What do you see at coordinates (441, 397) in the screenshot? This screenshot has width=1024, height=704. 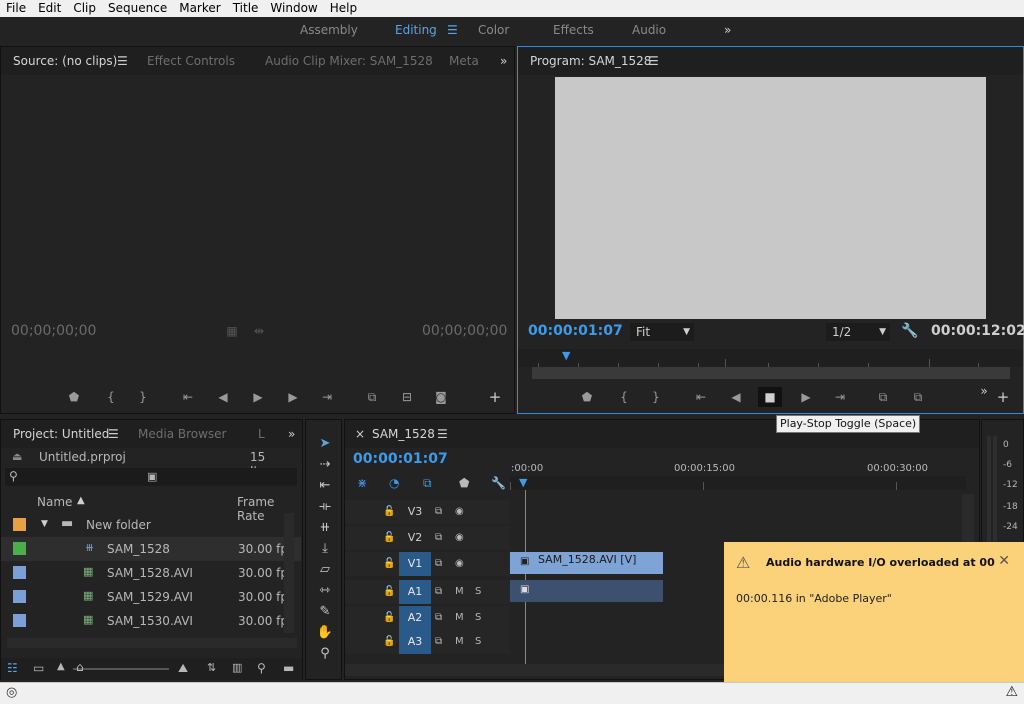 I see `camera-icon: ◙` at bounding box center [441, 397].